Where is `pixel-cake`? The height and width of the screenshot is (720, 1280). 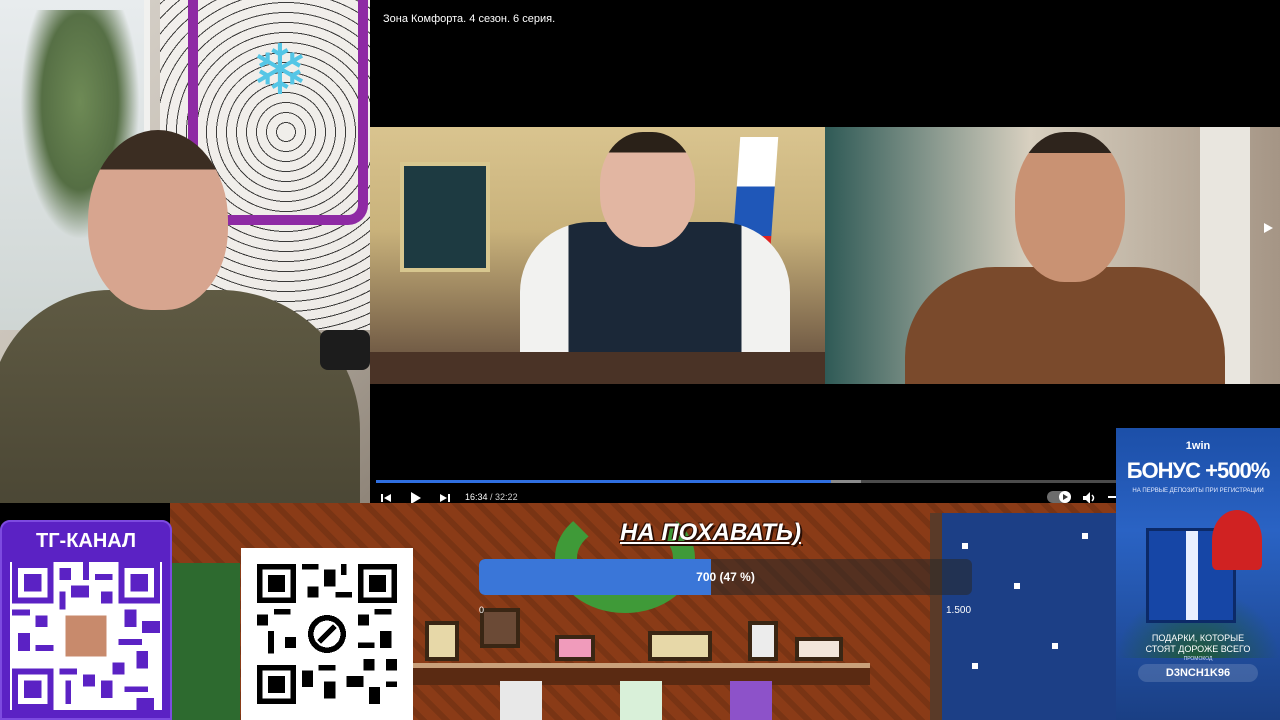
pixel-cake is located at coordinates (819, 649).